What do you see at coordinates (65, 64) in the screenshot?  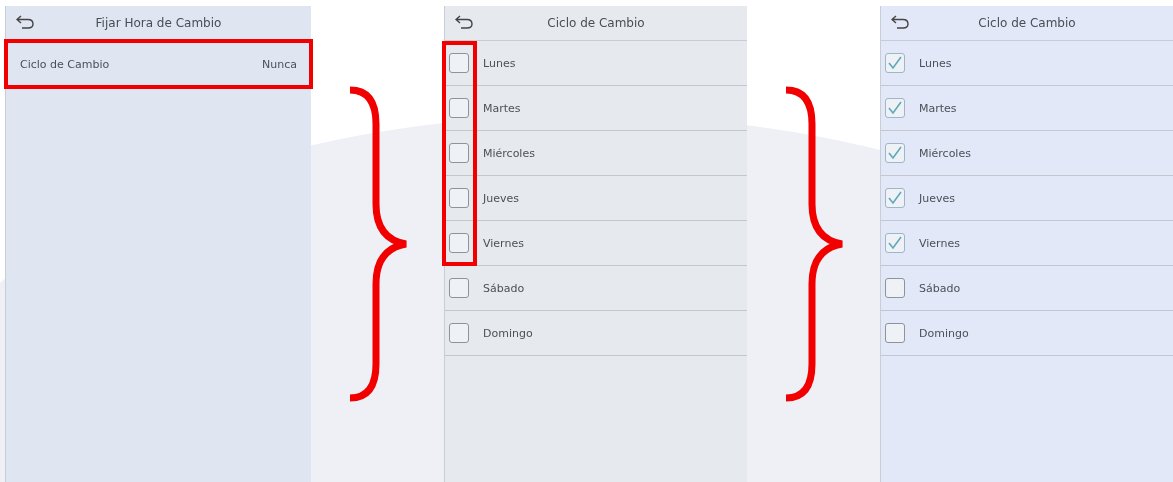 I see `row-label: Ciclo de Cambio` at bounding box center [65, 64].